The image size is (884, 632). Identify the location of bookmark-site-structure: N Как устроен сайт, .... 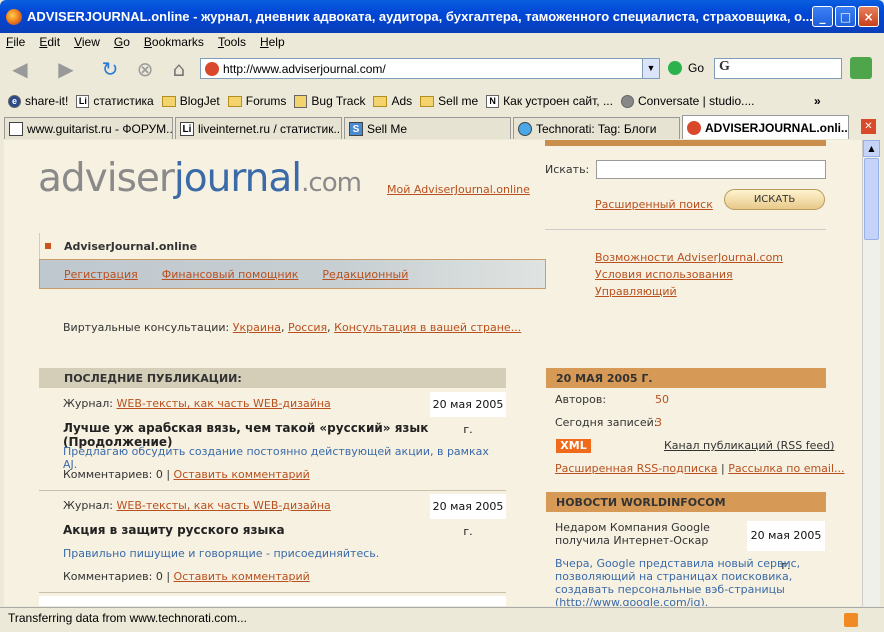
(549, 101).